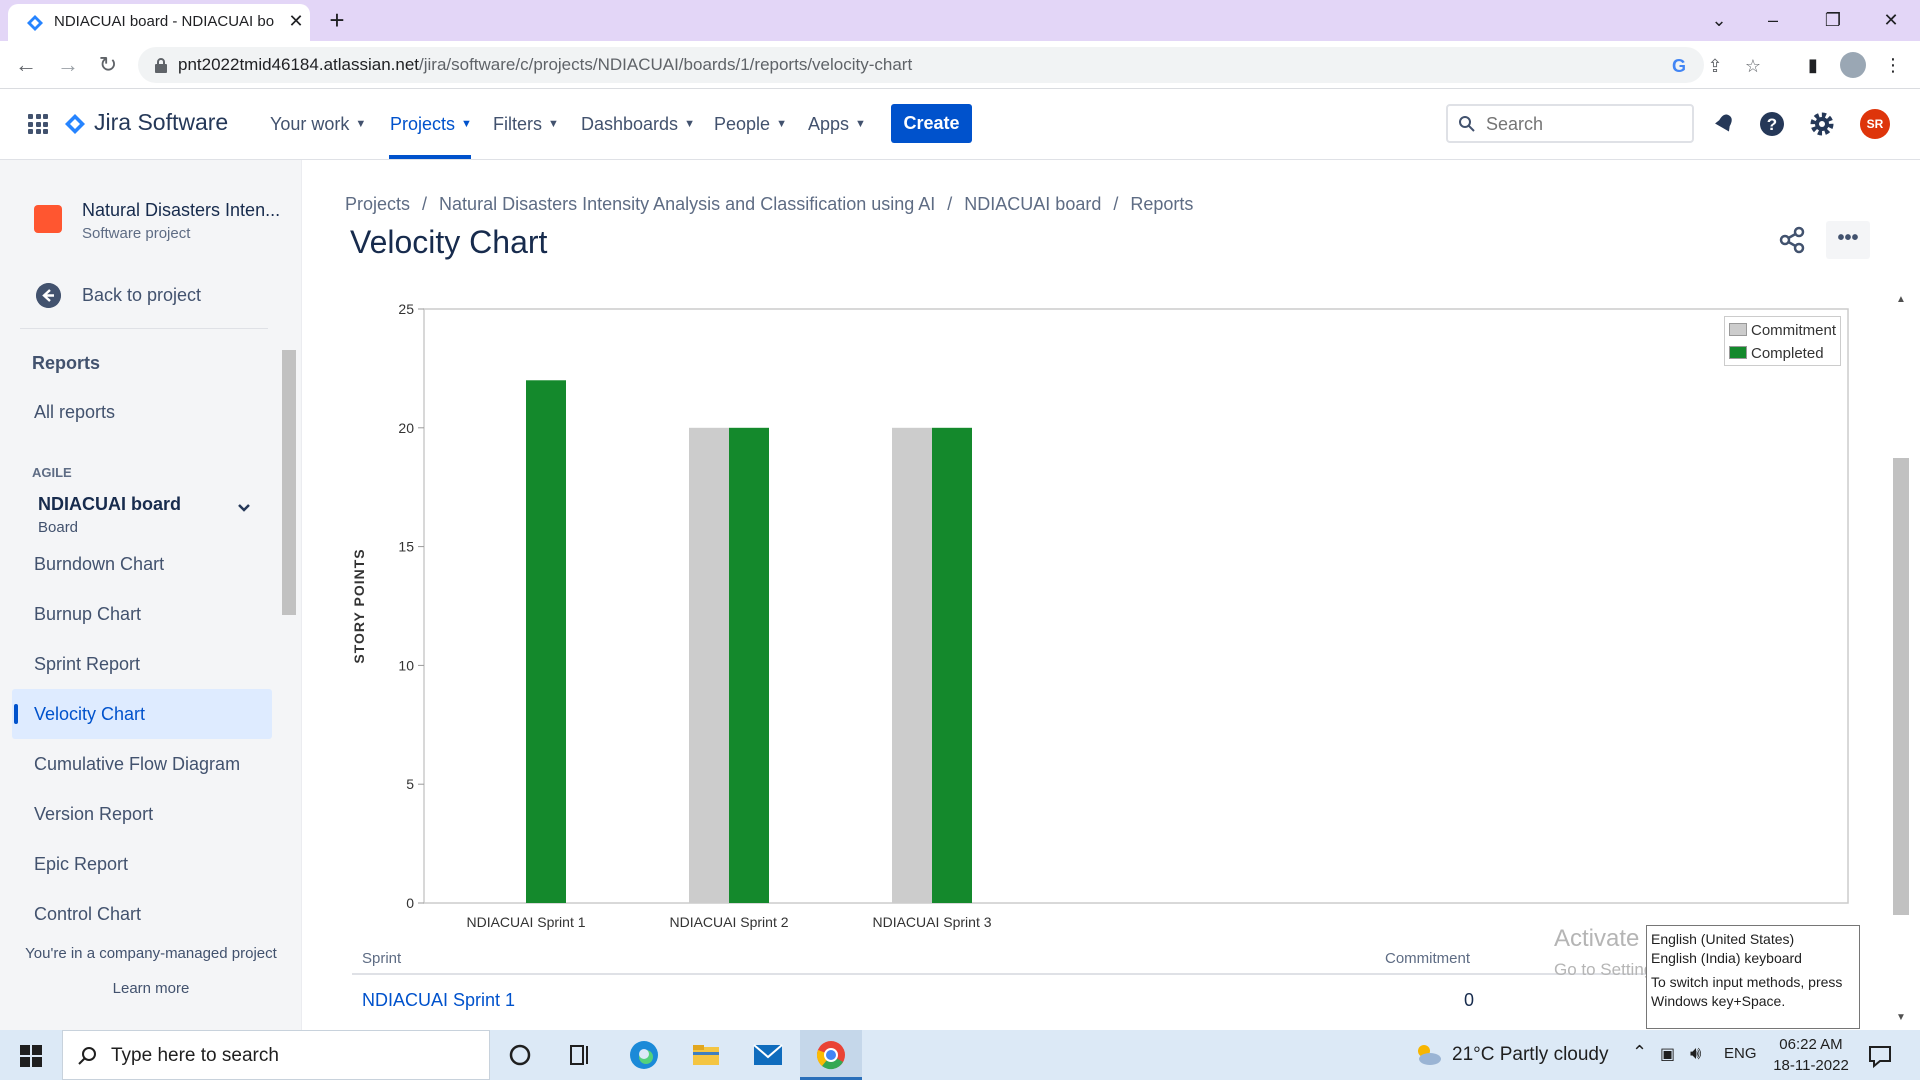 The image size is (1920, 1080). Describe the element at coordinates (1891, 20) in the screenshot. I see `close-window-button: ✕` at that location.